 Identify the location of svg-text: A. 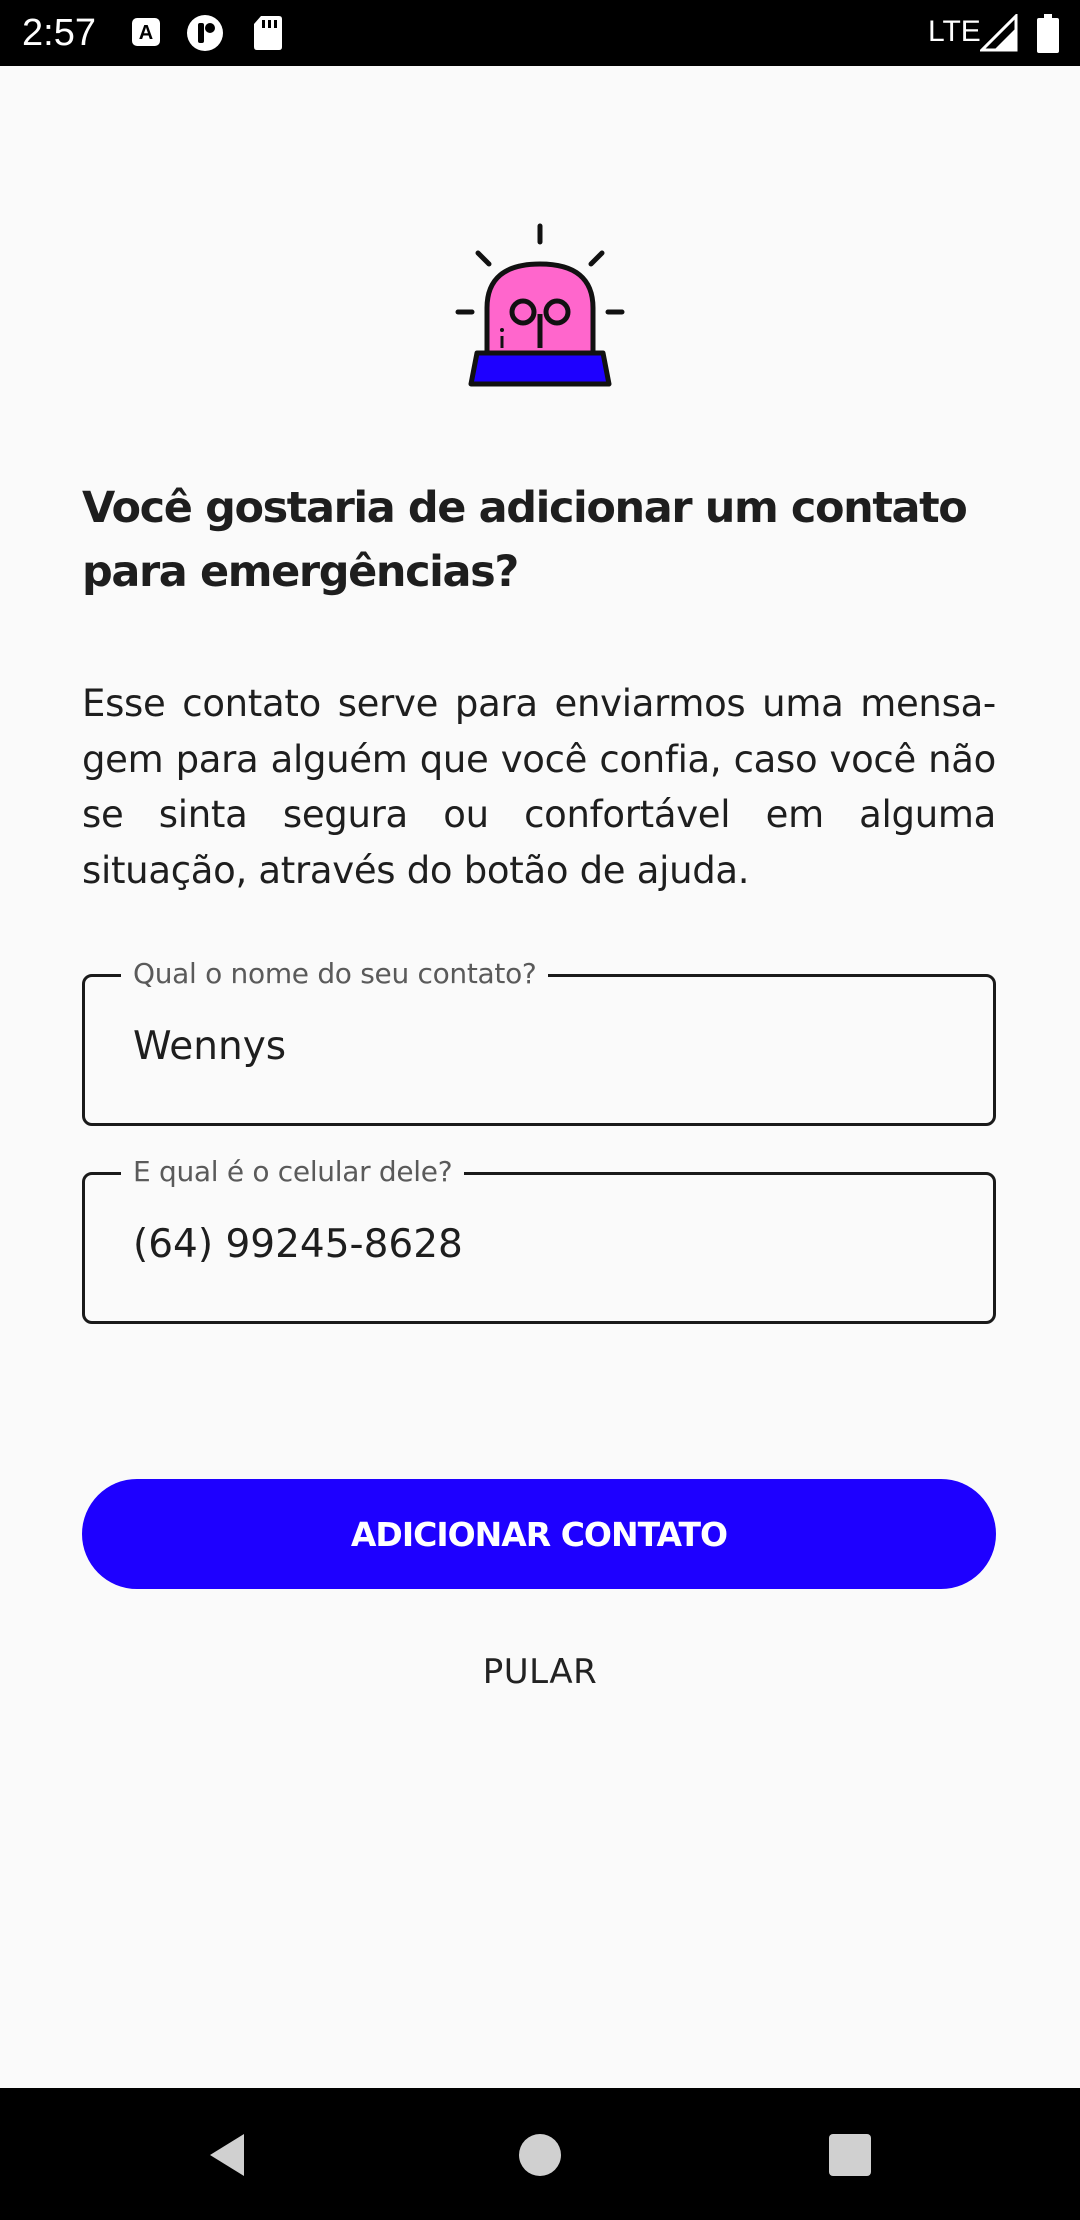
(146, 33).